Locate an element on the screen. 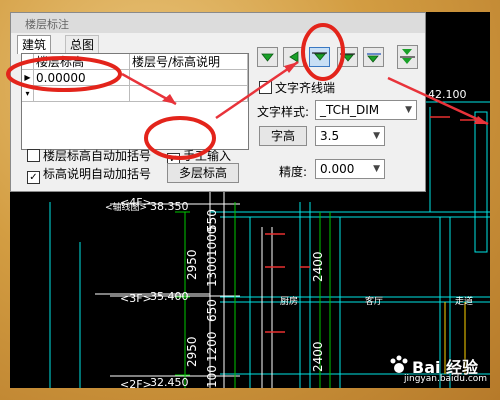 Image resolution: width=500 pixels, height=400 pixels. dialog-titlebar: 楼层标注 is located at coordinates (218, 23).